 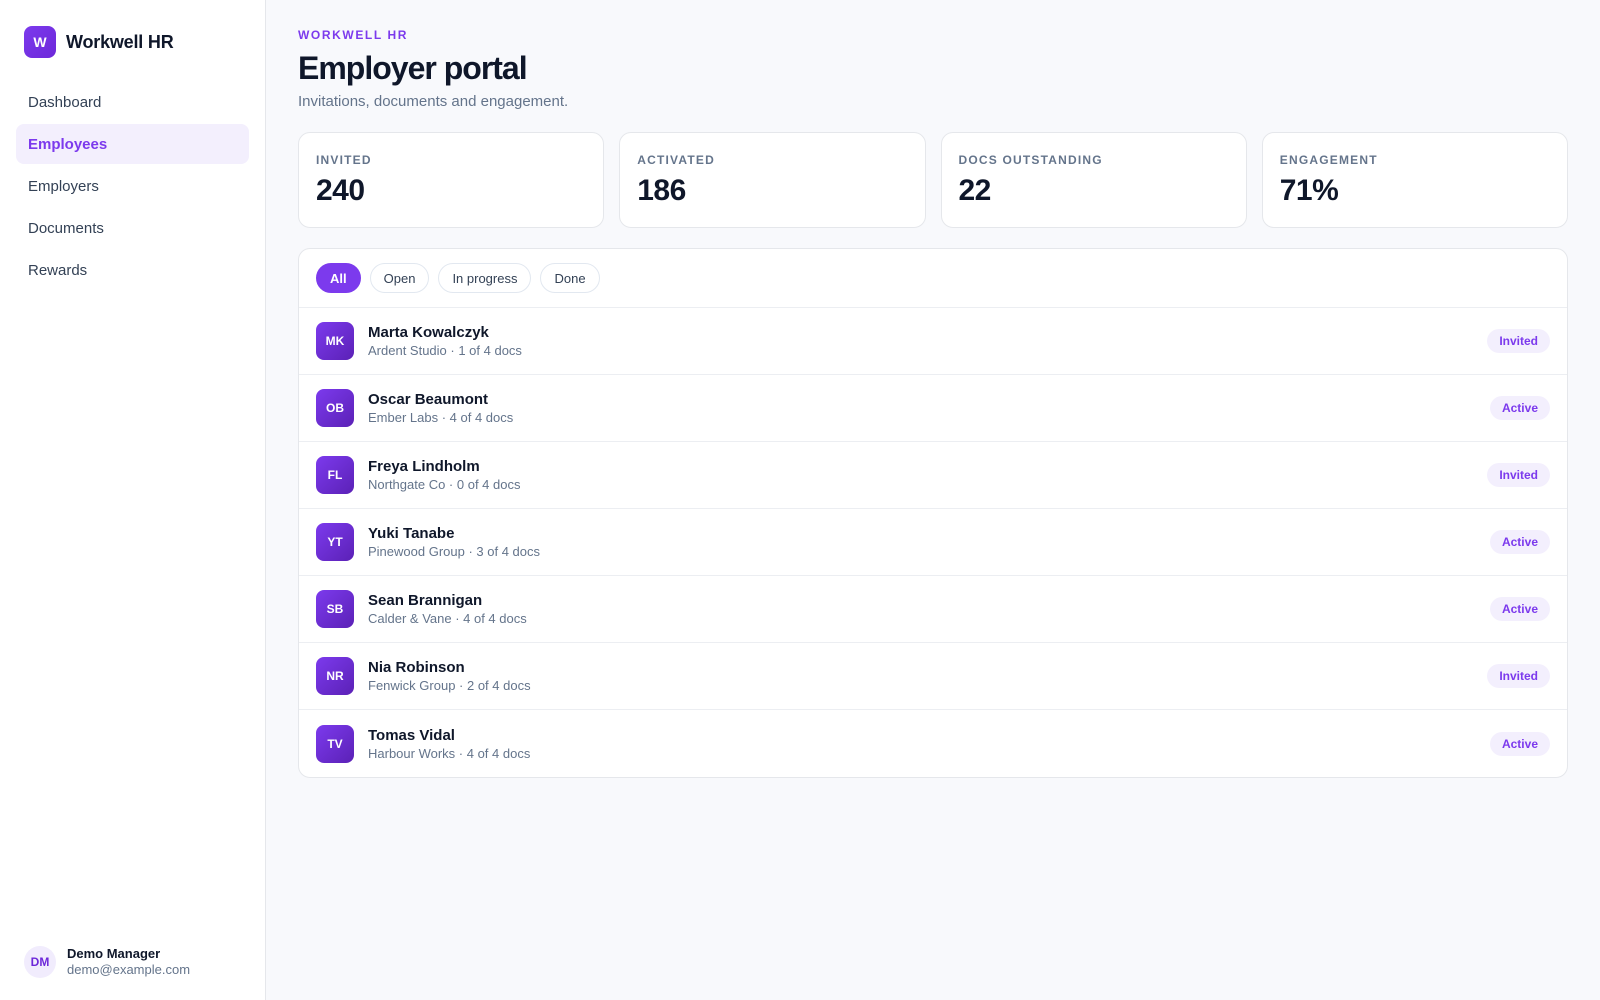 I want to click on employee-name: Yuki Tanabe, so click(x=411, y=533).